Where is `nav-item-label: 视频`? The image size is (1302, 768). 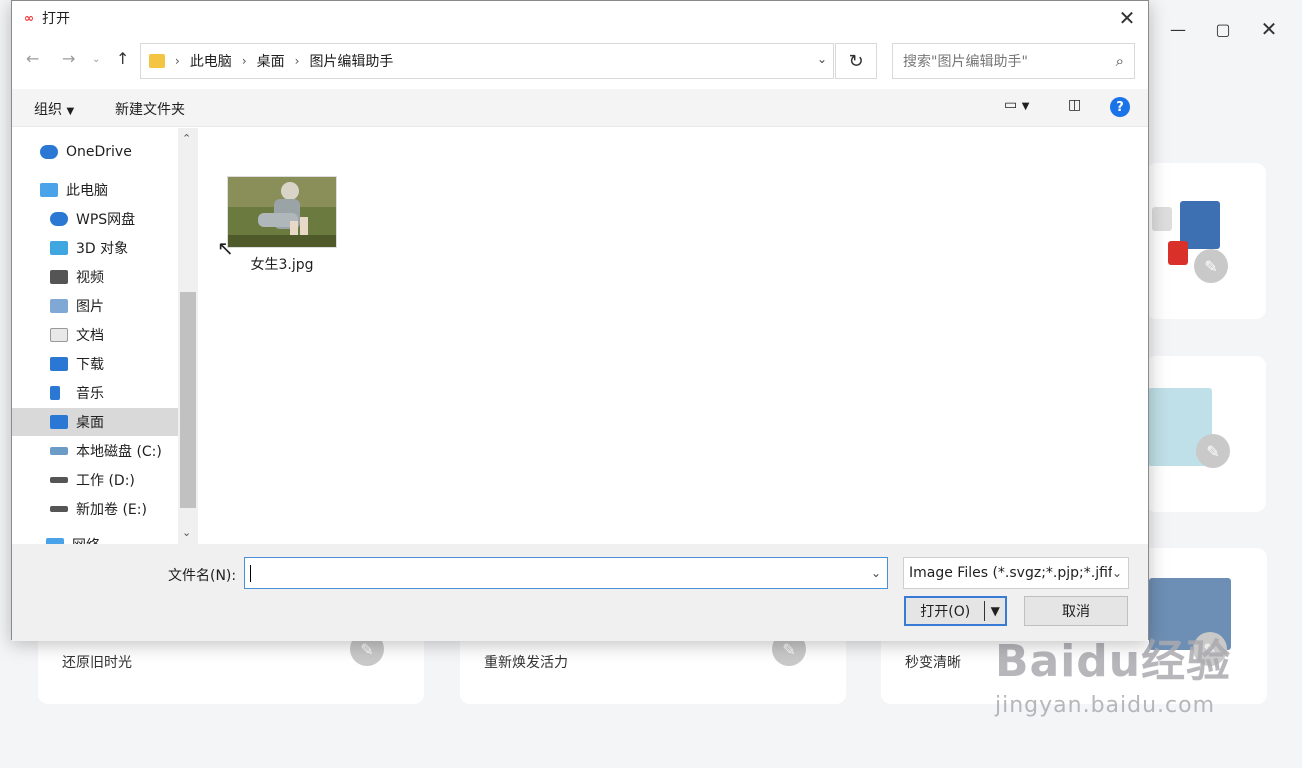
nav-item-label: 视频 is located at coordinates (90, 278).